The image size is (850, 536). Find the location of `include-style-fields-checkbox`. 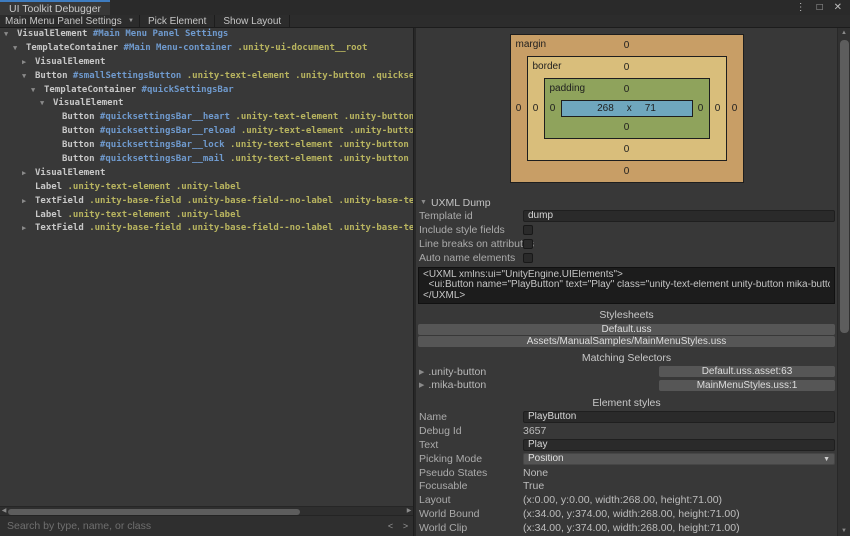

include-style-fields-checkbox is located at coordinates (528, 229).